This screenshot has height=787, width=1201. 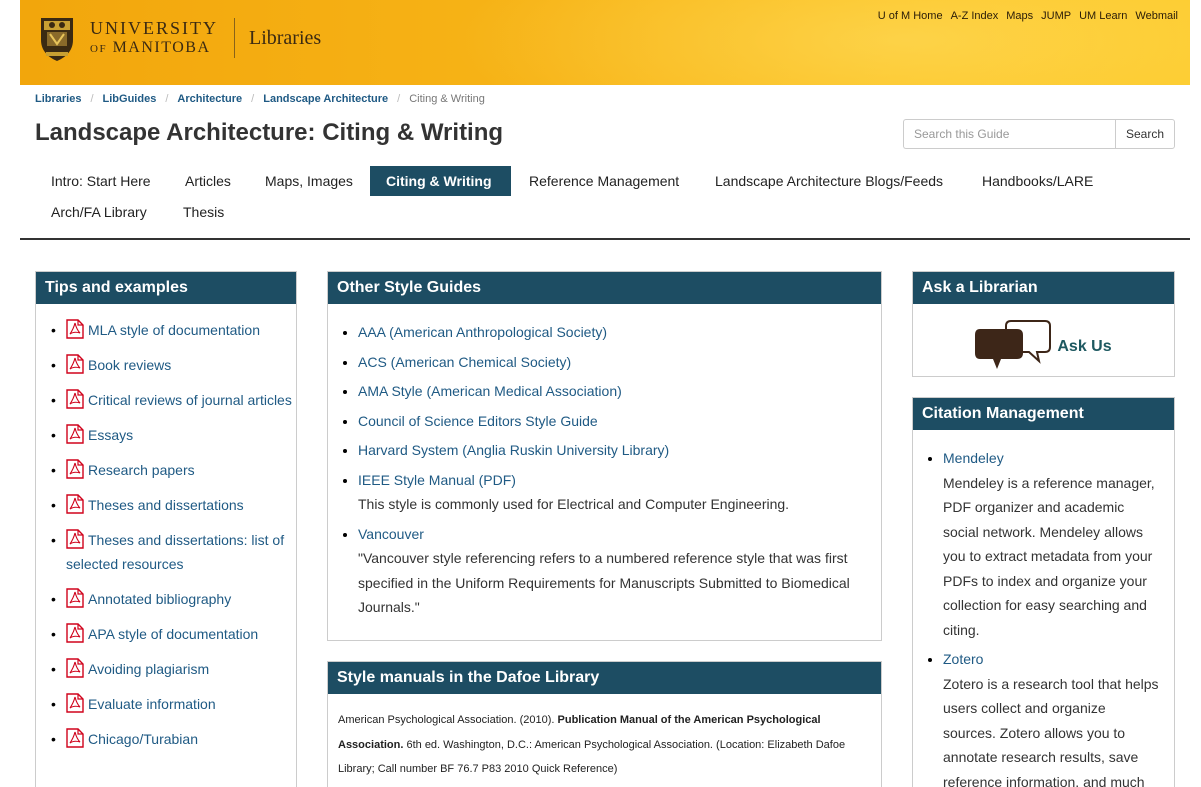 I want to click on tab-reference-management: Reference Management, so click(x=604, y=181).